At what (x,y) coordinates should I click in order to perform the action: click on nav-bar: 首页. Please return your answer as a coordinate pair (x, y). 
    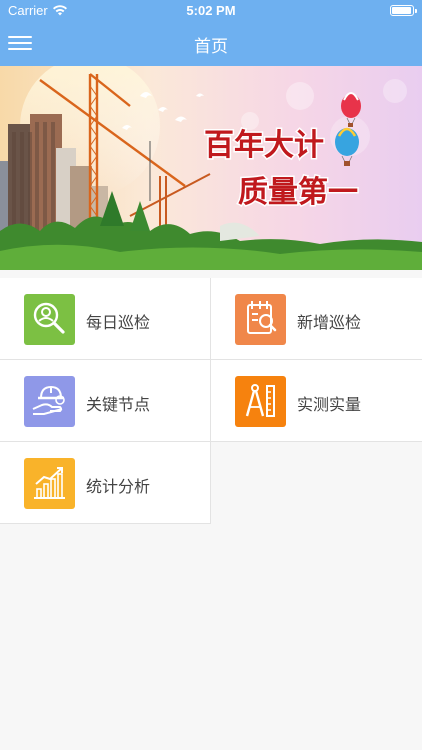
    Looking at the image, I should click on (211, 44).